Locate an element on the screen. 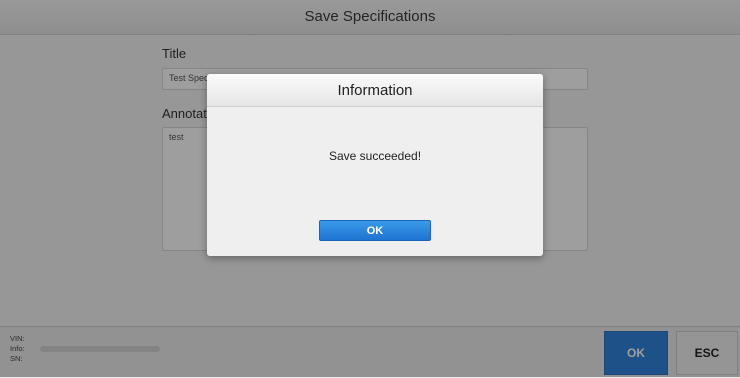  dialog-ok-button: OK is located at coordinates (375, 230).